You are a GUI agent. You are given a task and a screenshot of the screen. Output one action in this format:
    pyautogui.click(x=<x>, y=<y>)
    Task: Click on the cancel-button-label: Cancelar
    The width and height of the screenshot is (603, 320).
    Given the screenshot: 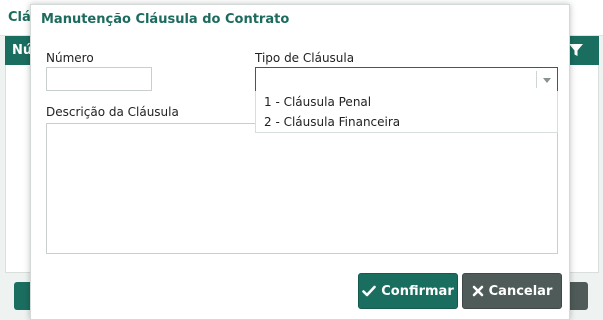 What is the action you would take?
    pyautogui.click(x=520, y=291)
    